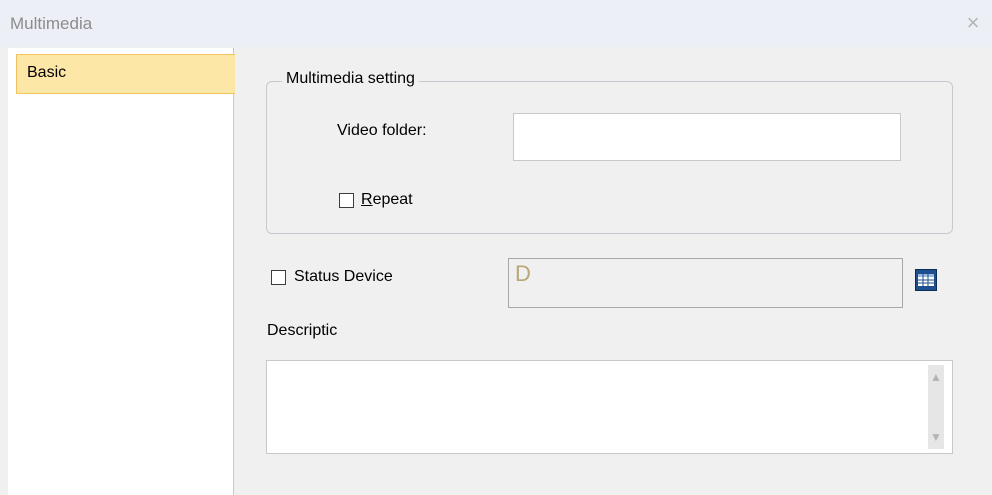 The width and height of the screenshot is (992, 495). Describe the element at coordinates (936, 377) in the screenshot. I see `scroll-up-icon: ▲` at that location.